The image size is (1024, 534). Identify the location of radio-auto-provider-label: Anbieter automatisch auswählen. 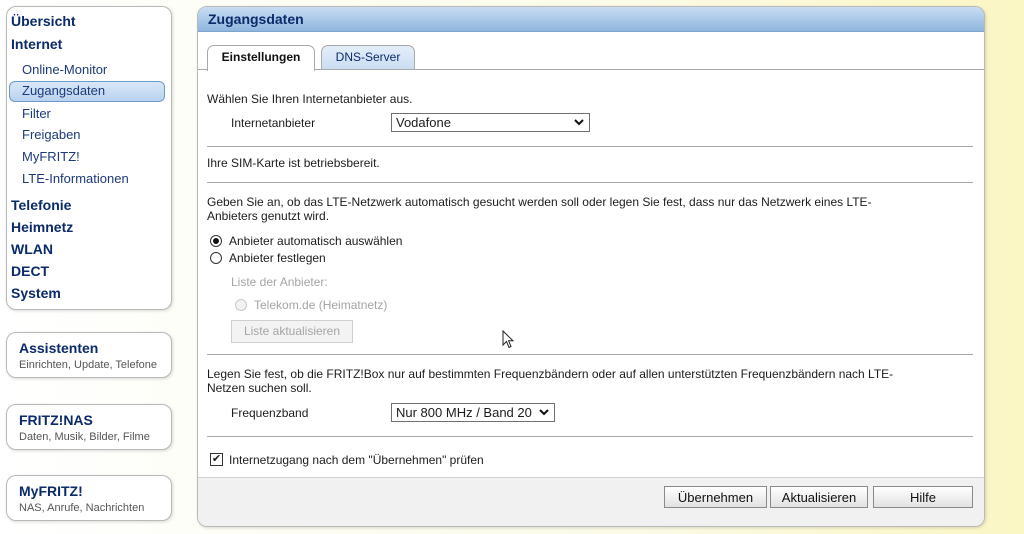
(315, 241).